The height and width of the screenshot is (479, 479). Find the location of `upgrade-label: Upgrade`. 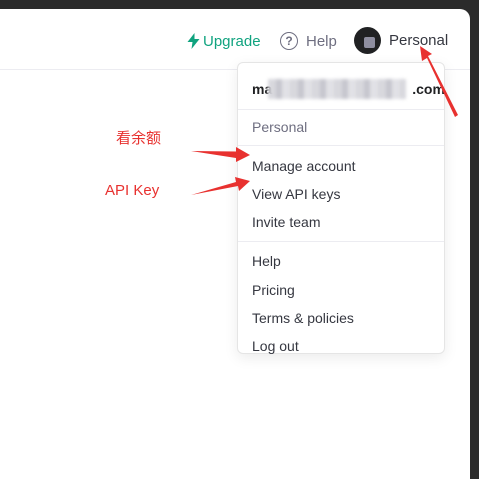

upgrade-label: Upgrade is located at coordinates (232, 41).